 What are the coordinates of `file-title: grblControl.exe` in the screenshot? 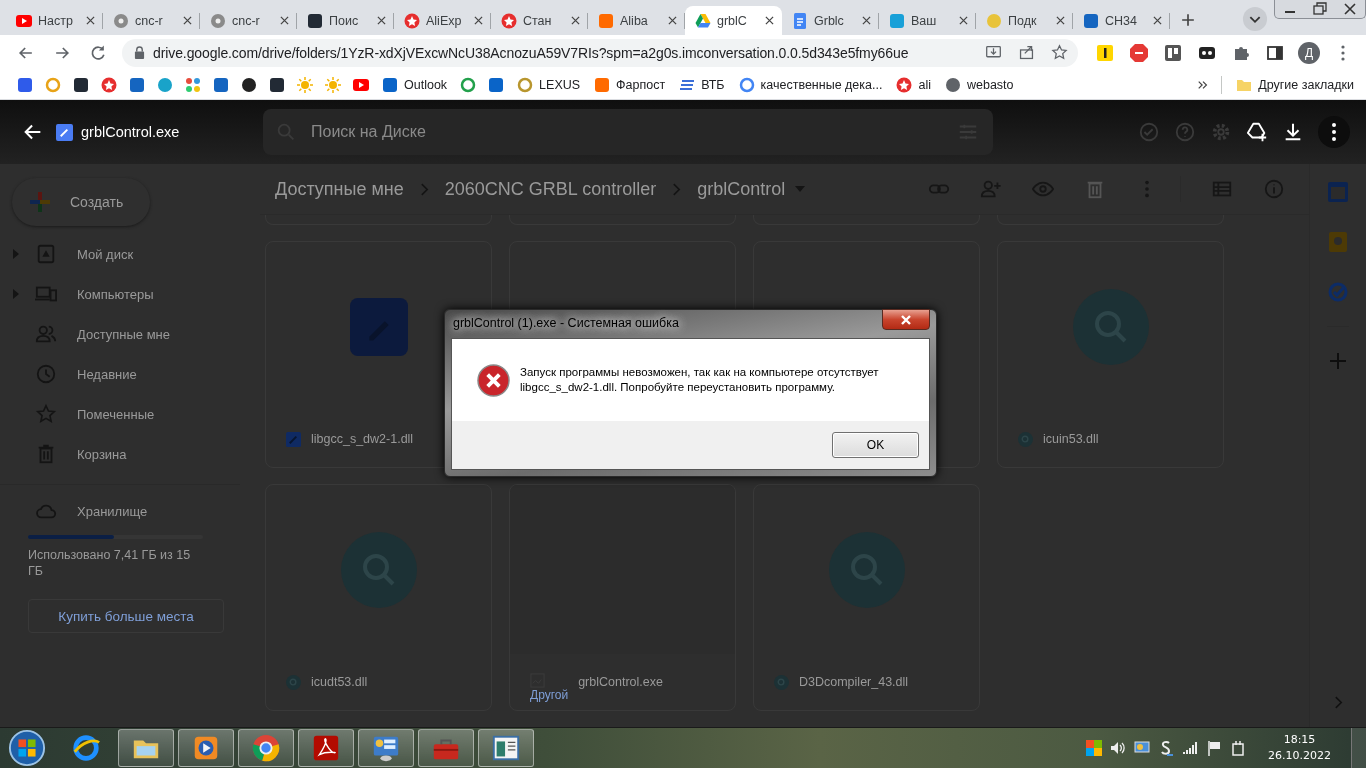 It's located at (131, 132).